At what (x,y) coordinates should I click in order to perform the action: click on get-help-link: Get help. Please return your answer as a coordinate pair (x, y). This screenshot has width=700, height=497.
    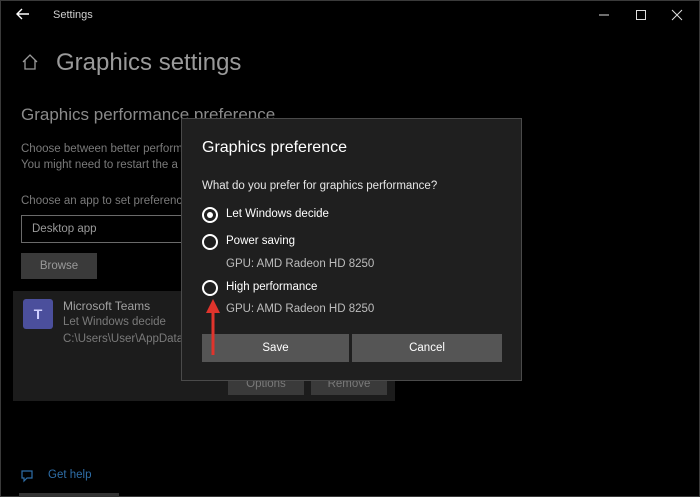
    Looking at the image, I should click on (69, 475).